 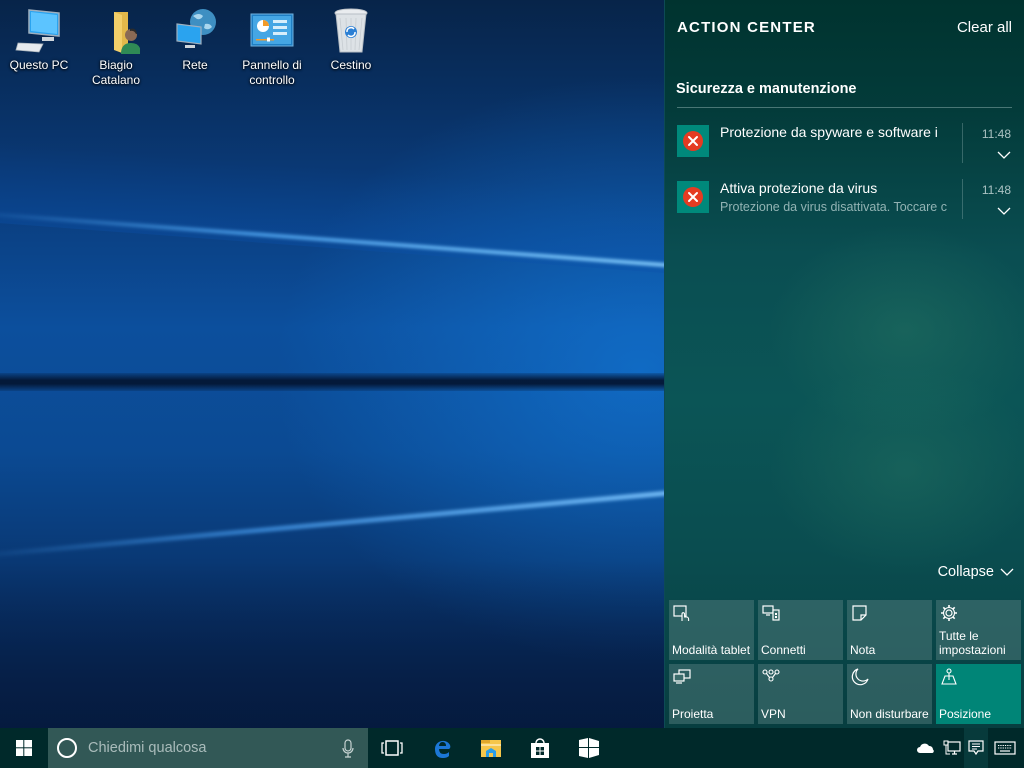 I want to click on action-center-icon, so click(x=976, y=748).